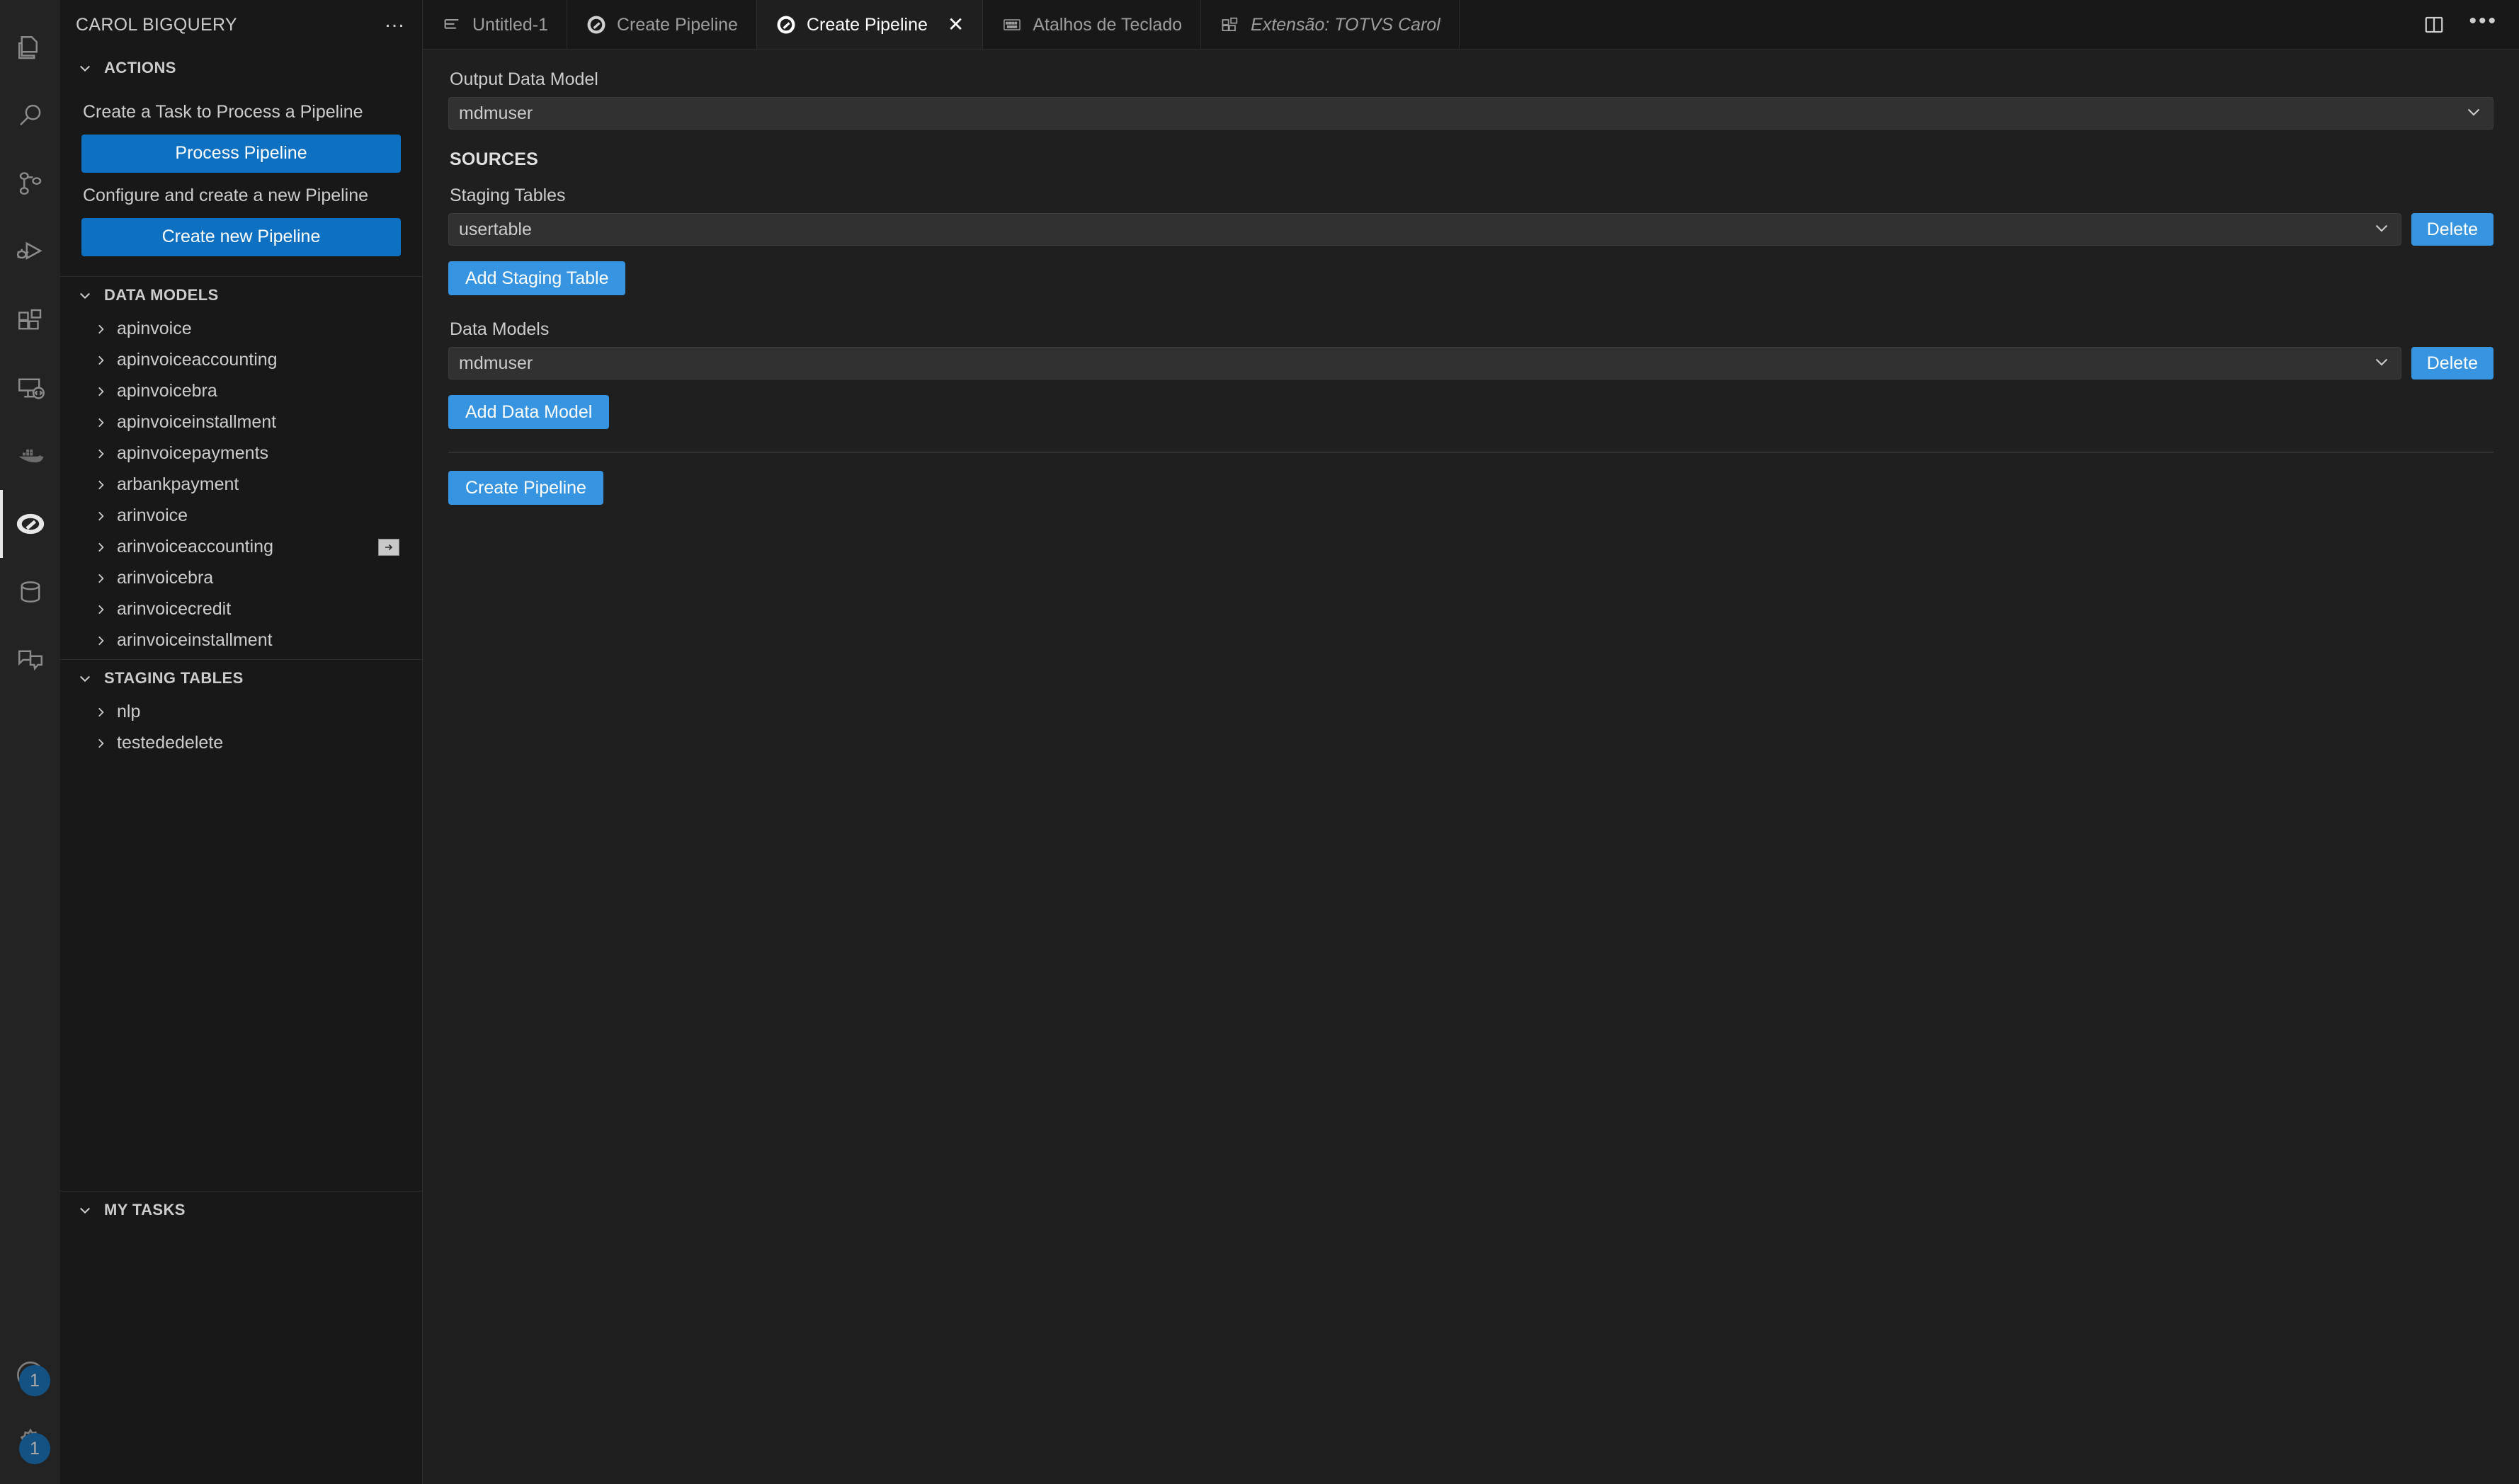  I want to click on section-header-actions: ACTIONS, so click(241, 68).